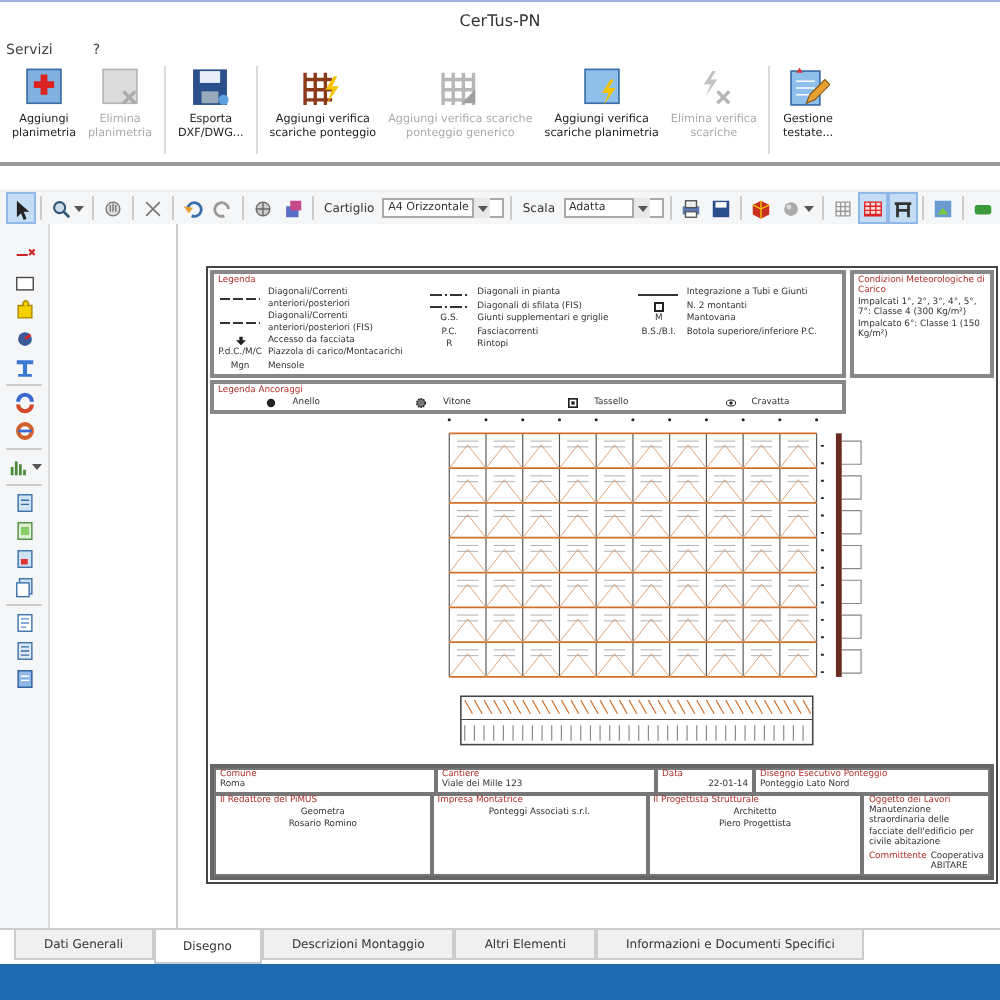  I want to click on document-list-button, so click(24, 503).